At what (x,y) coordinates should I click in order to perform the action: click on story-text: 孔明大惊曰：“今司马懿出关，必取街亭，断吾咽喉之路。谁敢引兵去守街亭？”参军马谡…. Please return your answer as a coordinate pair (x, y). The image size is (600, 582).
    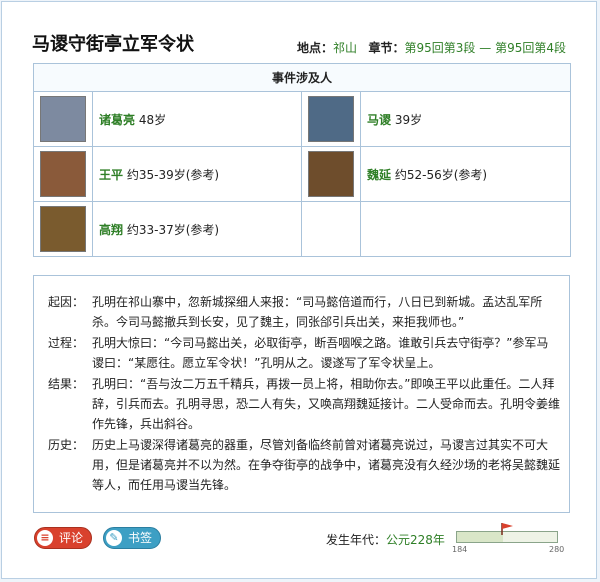
    Looking at the image, I should click on (320, 353).